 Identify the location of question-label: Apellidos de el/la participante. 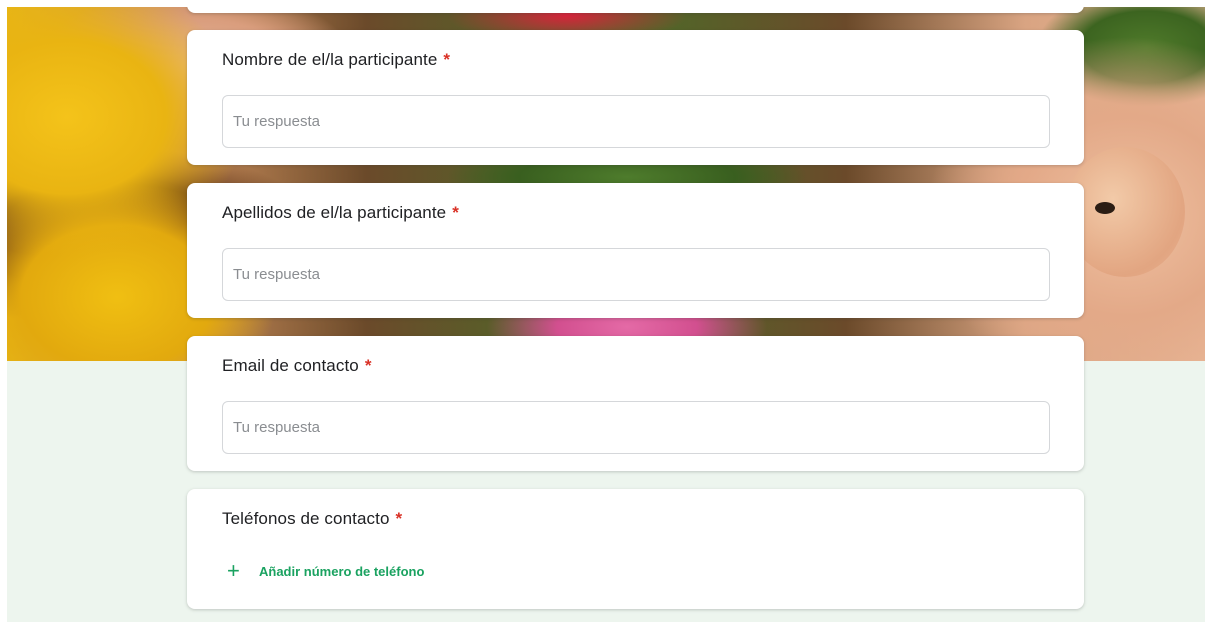
(334, 212).